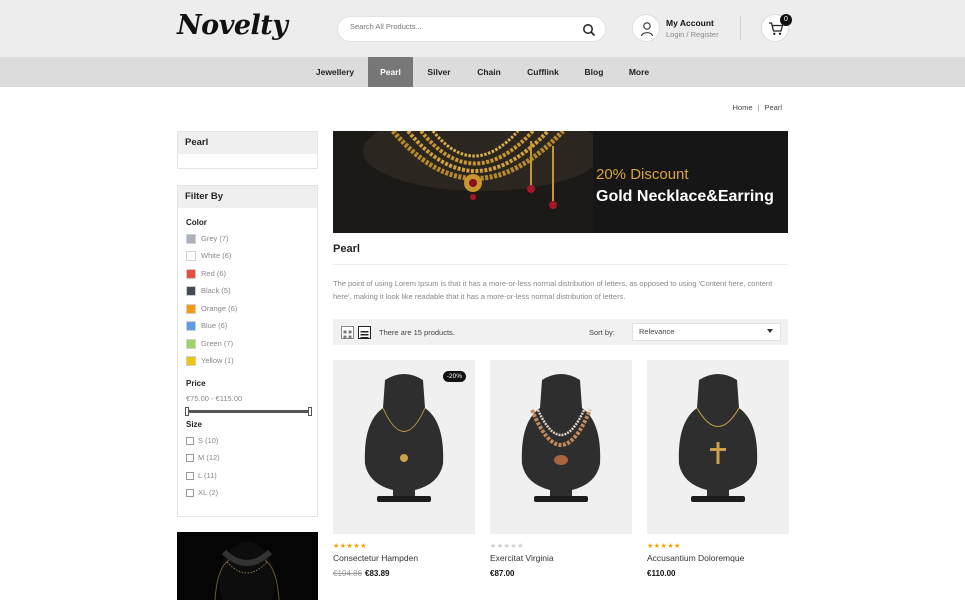 This screenshot has width=965, height=600. Describe the element at coordinates (639, 72) in the screenshot. I see `nav-item-more: More` at that location.